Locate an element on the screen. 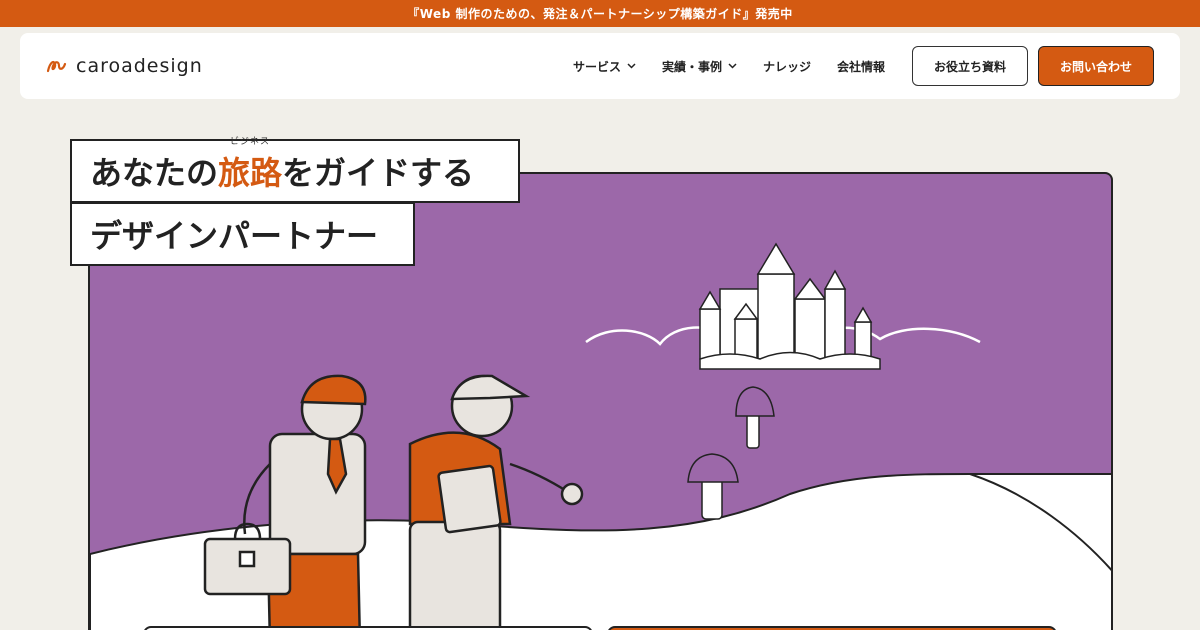  castle-icon is located at coordinates (789, 306).